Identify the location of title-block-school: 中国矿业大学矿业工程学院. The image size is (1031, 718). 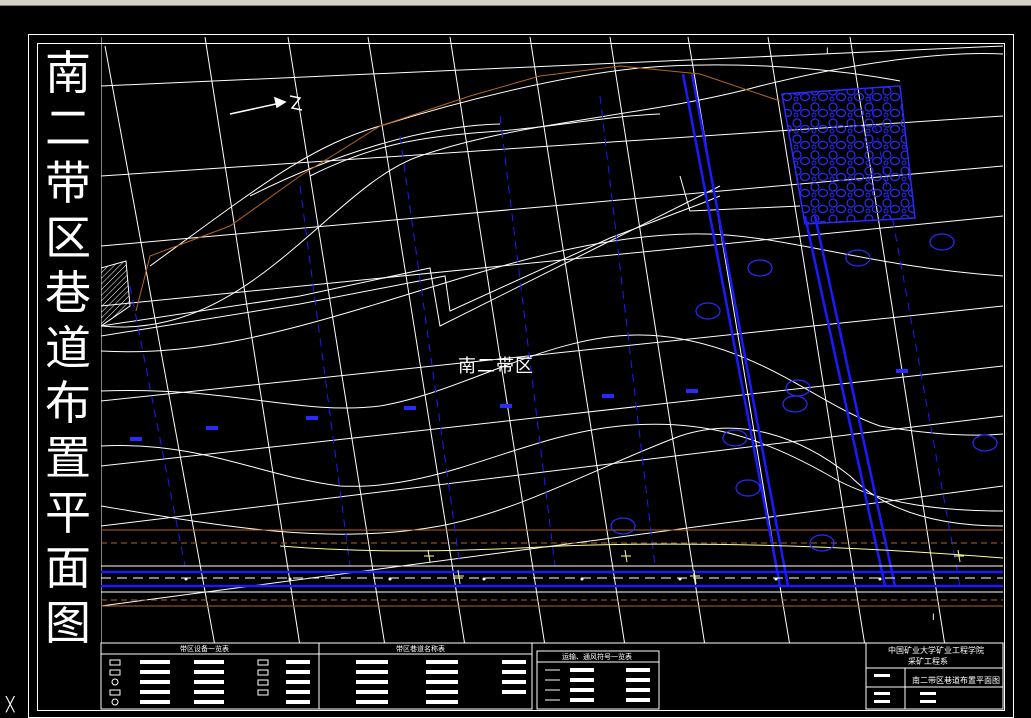
(936, 650).